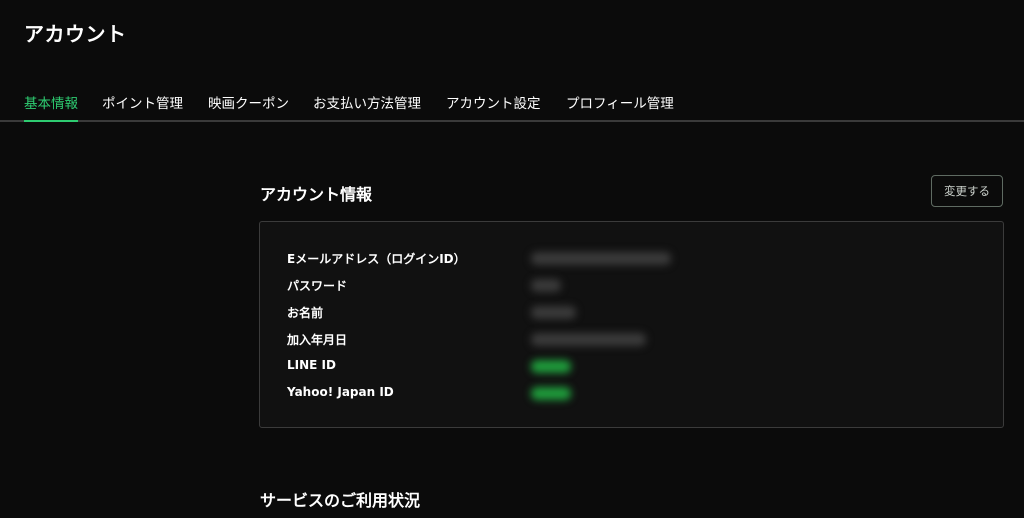  What do you see at coordinates (317, 286) in the screenshot?
I see `info-label: パスワード` at bounding box center [317, 286].